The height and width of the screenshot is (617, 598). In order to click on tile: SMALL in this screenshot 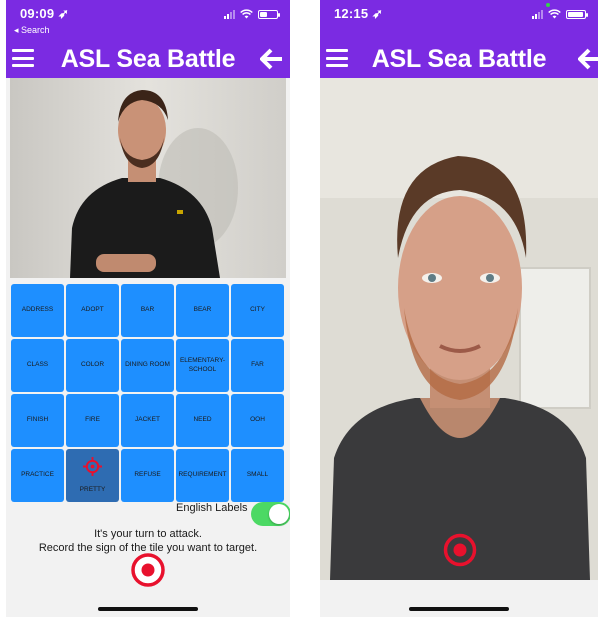, I will do `click(257, 475)`.